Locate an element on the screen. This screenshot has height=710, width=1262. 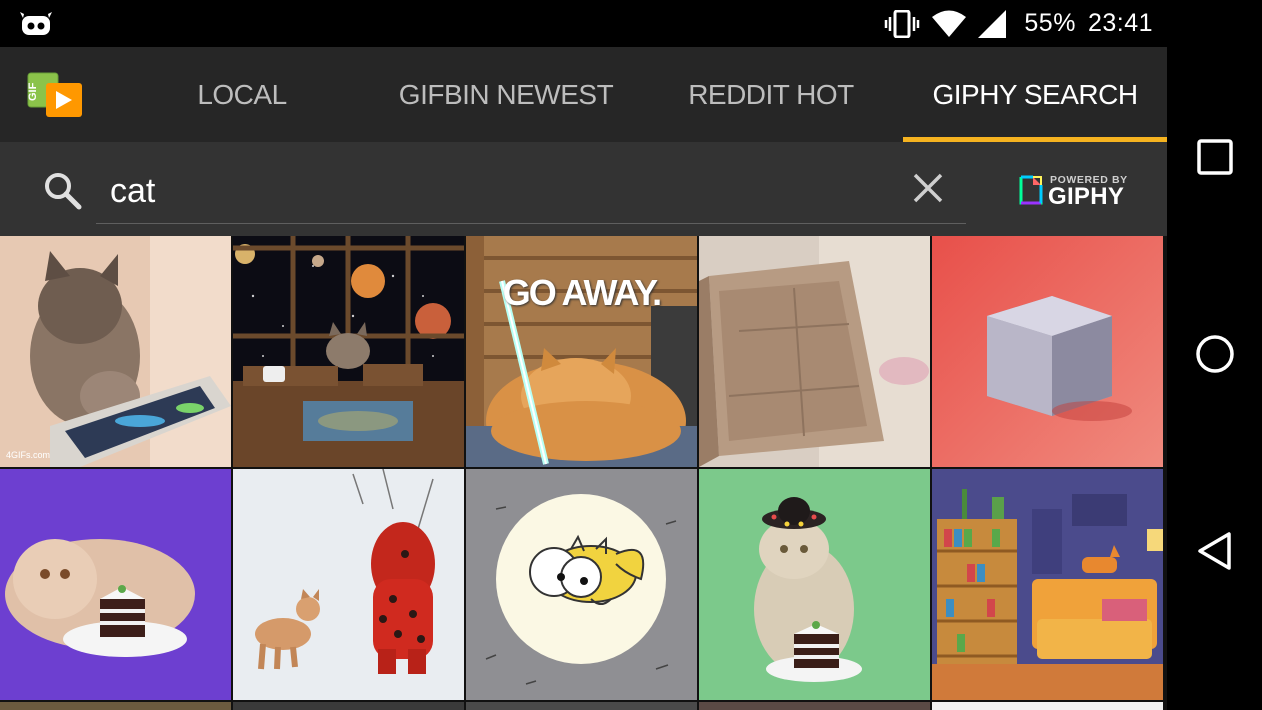
tab-reddit-hot-label: REDDIT HOT is located at coordinates (771, 94).